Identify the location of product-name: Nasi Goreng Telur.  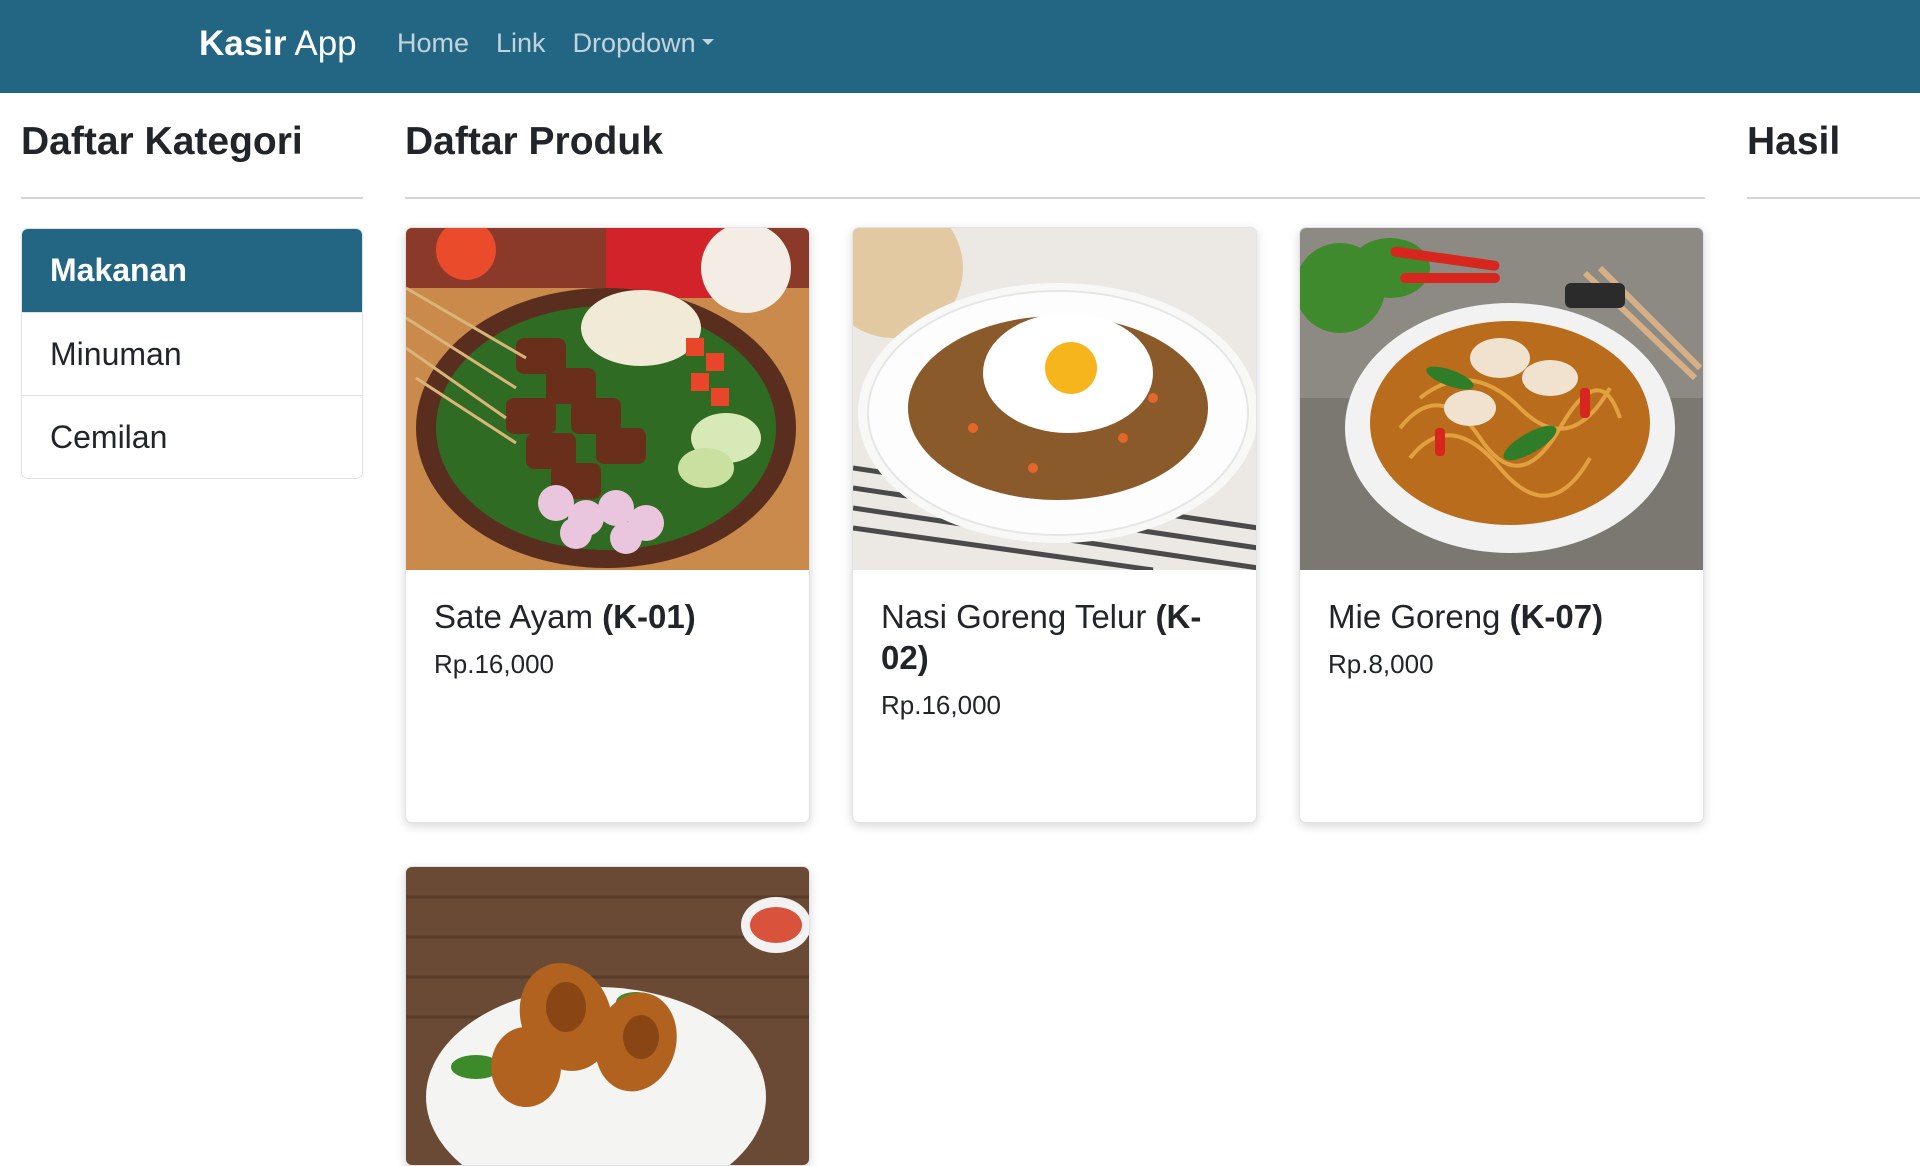
(1014, 616).